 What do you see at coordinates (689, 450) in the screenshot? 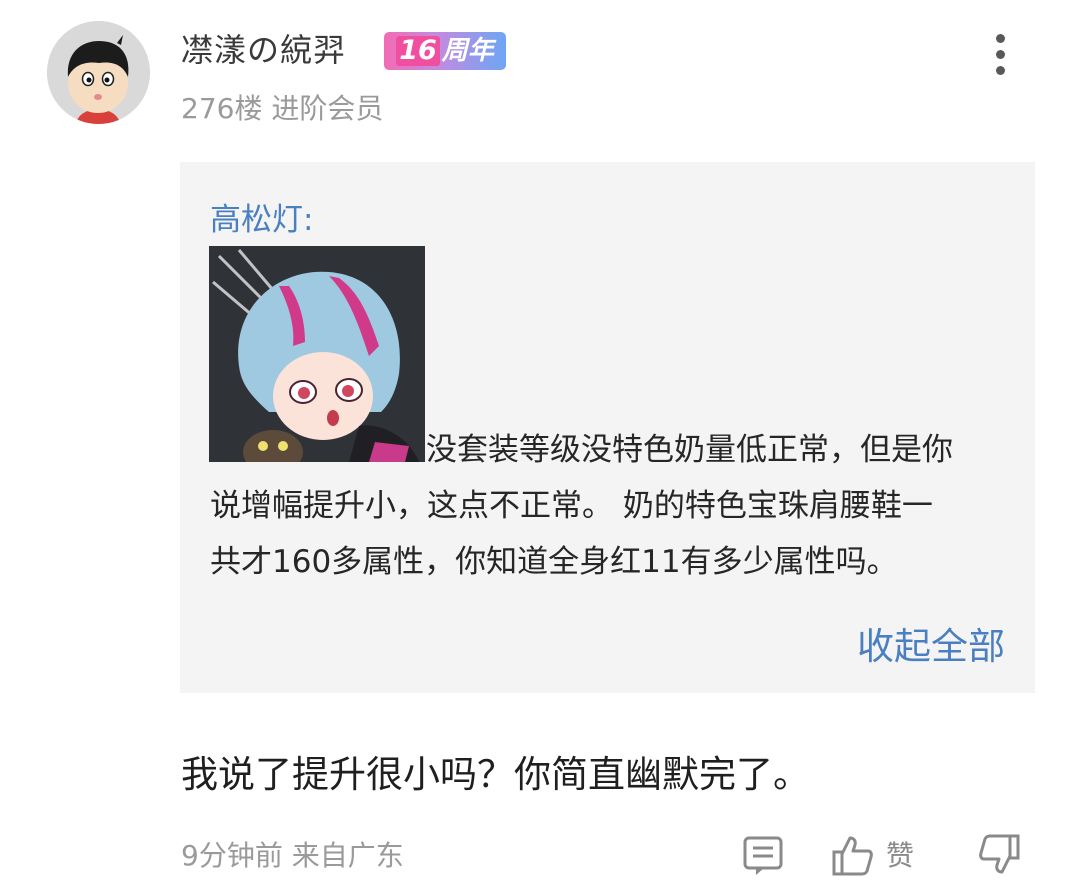
I see `quote-text-line-1: 没套装等级没特色奶量低正常，但是你` at bounding box center [689, 450].